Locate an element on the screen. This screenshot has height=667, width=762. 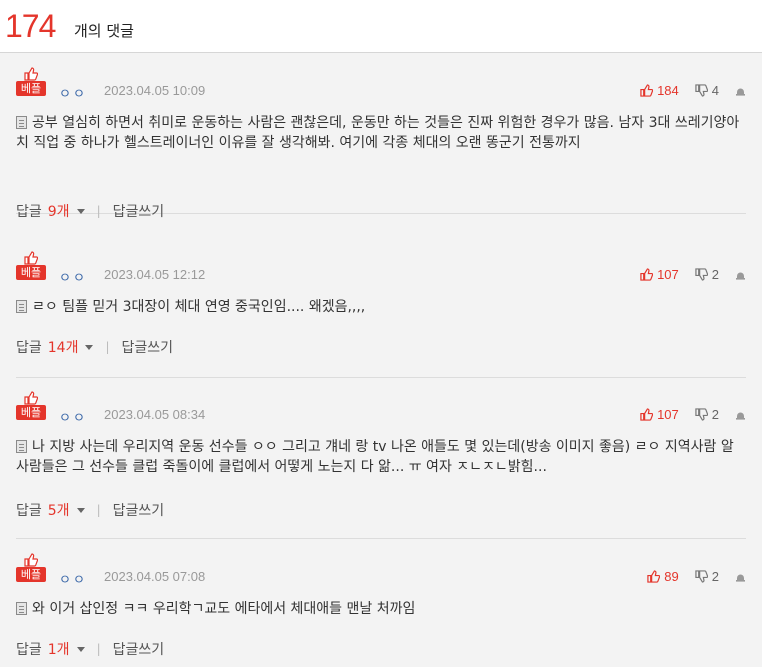
vote-area: 89 2 is located at coordinates (688, 576).